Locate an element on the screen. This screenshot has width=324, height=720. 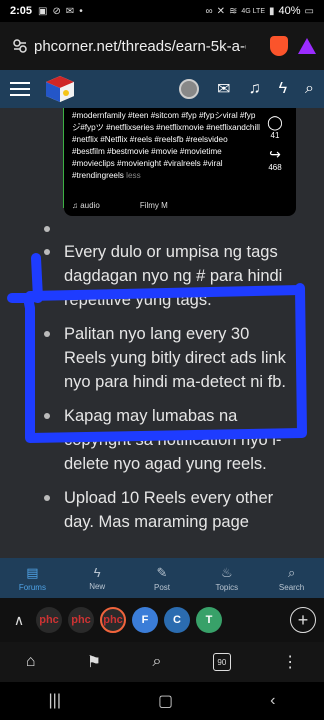
list-item is located at coordinates (166, 230).